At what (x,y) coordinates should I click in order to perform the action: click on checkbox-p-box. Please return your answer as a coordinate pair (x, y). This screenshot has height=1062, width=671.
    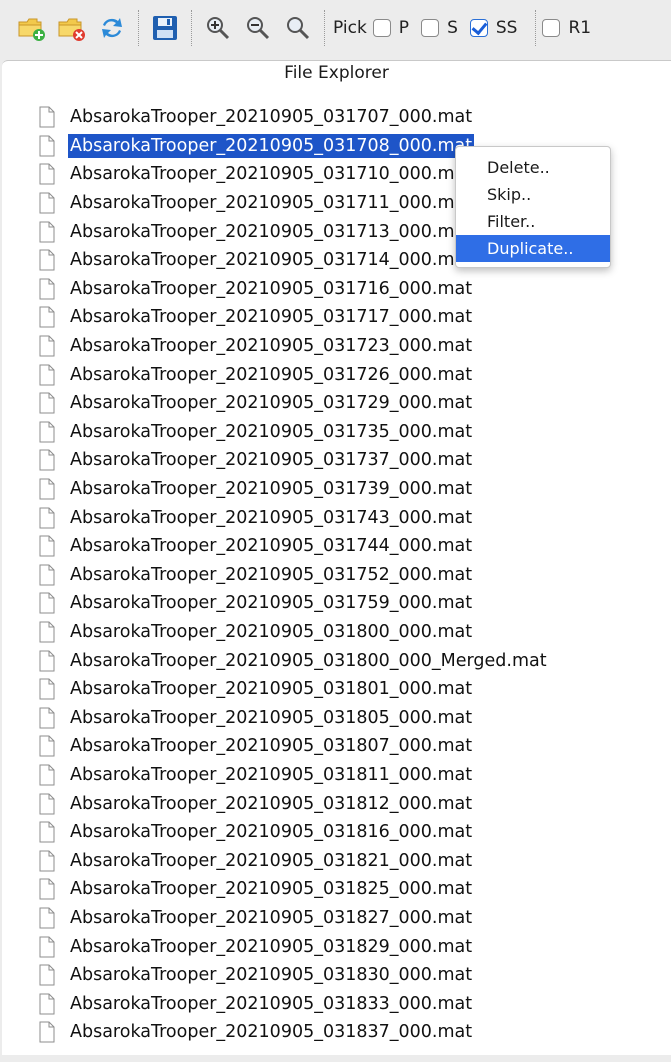
    Looking at the image, I should click on (381, 28).